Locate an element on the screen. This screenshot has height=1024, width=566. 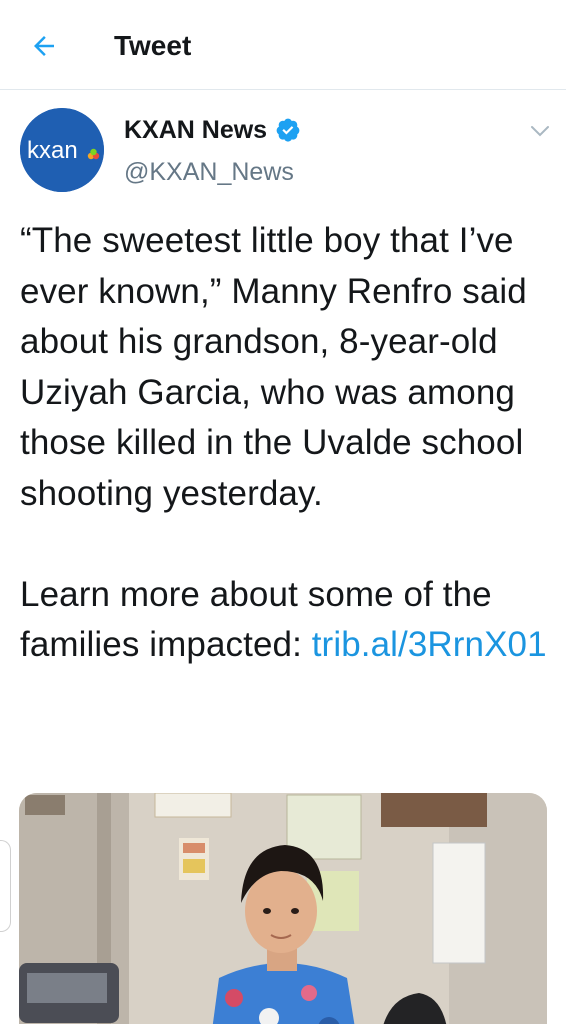
back-button is located at coordinates (44, 46).